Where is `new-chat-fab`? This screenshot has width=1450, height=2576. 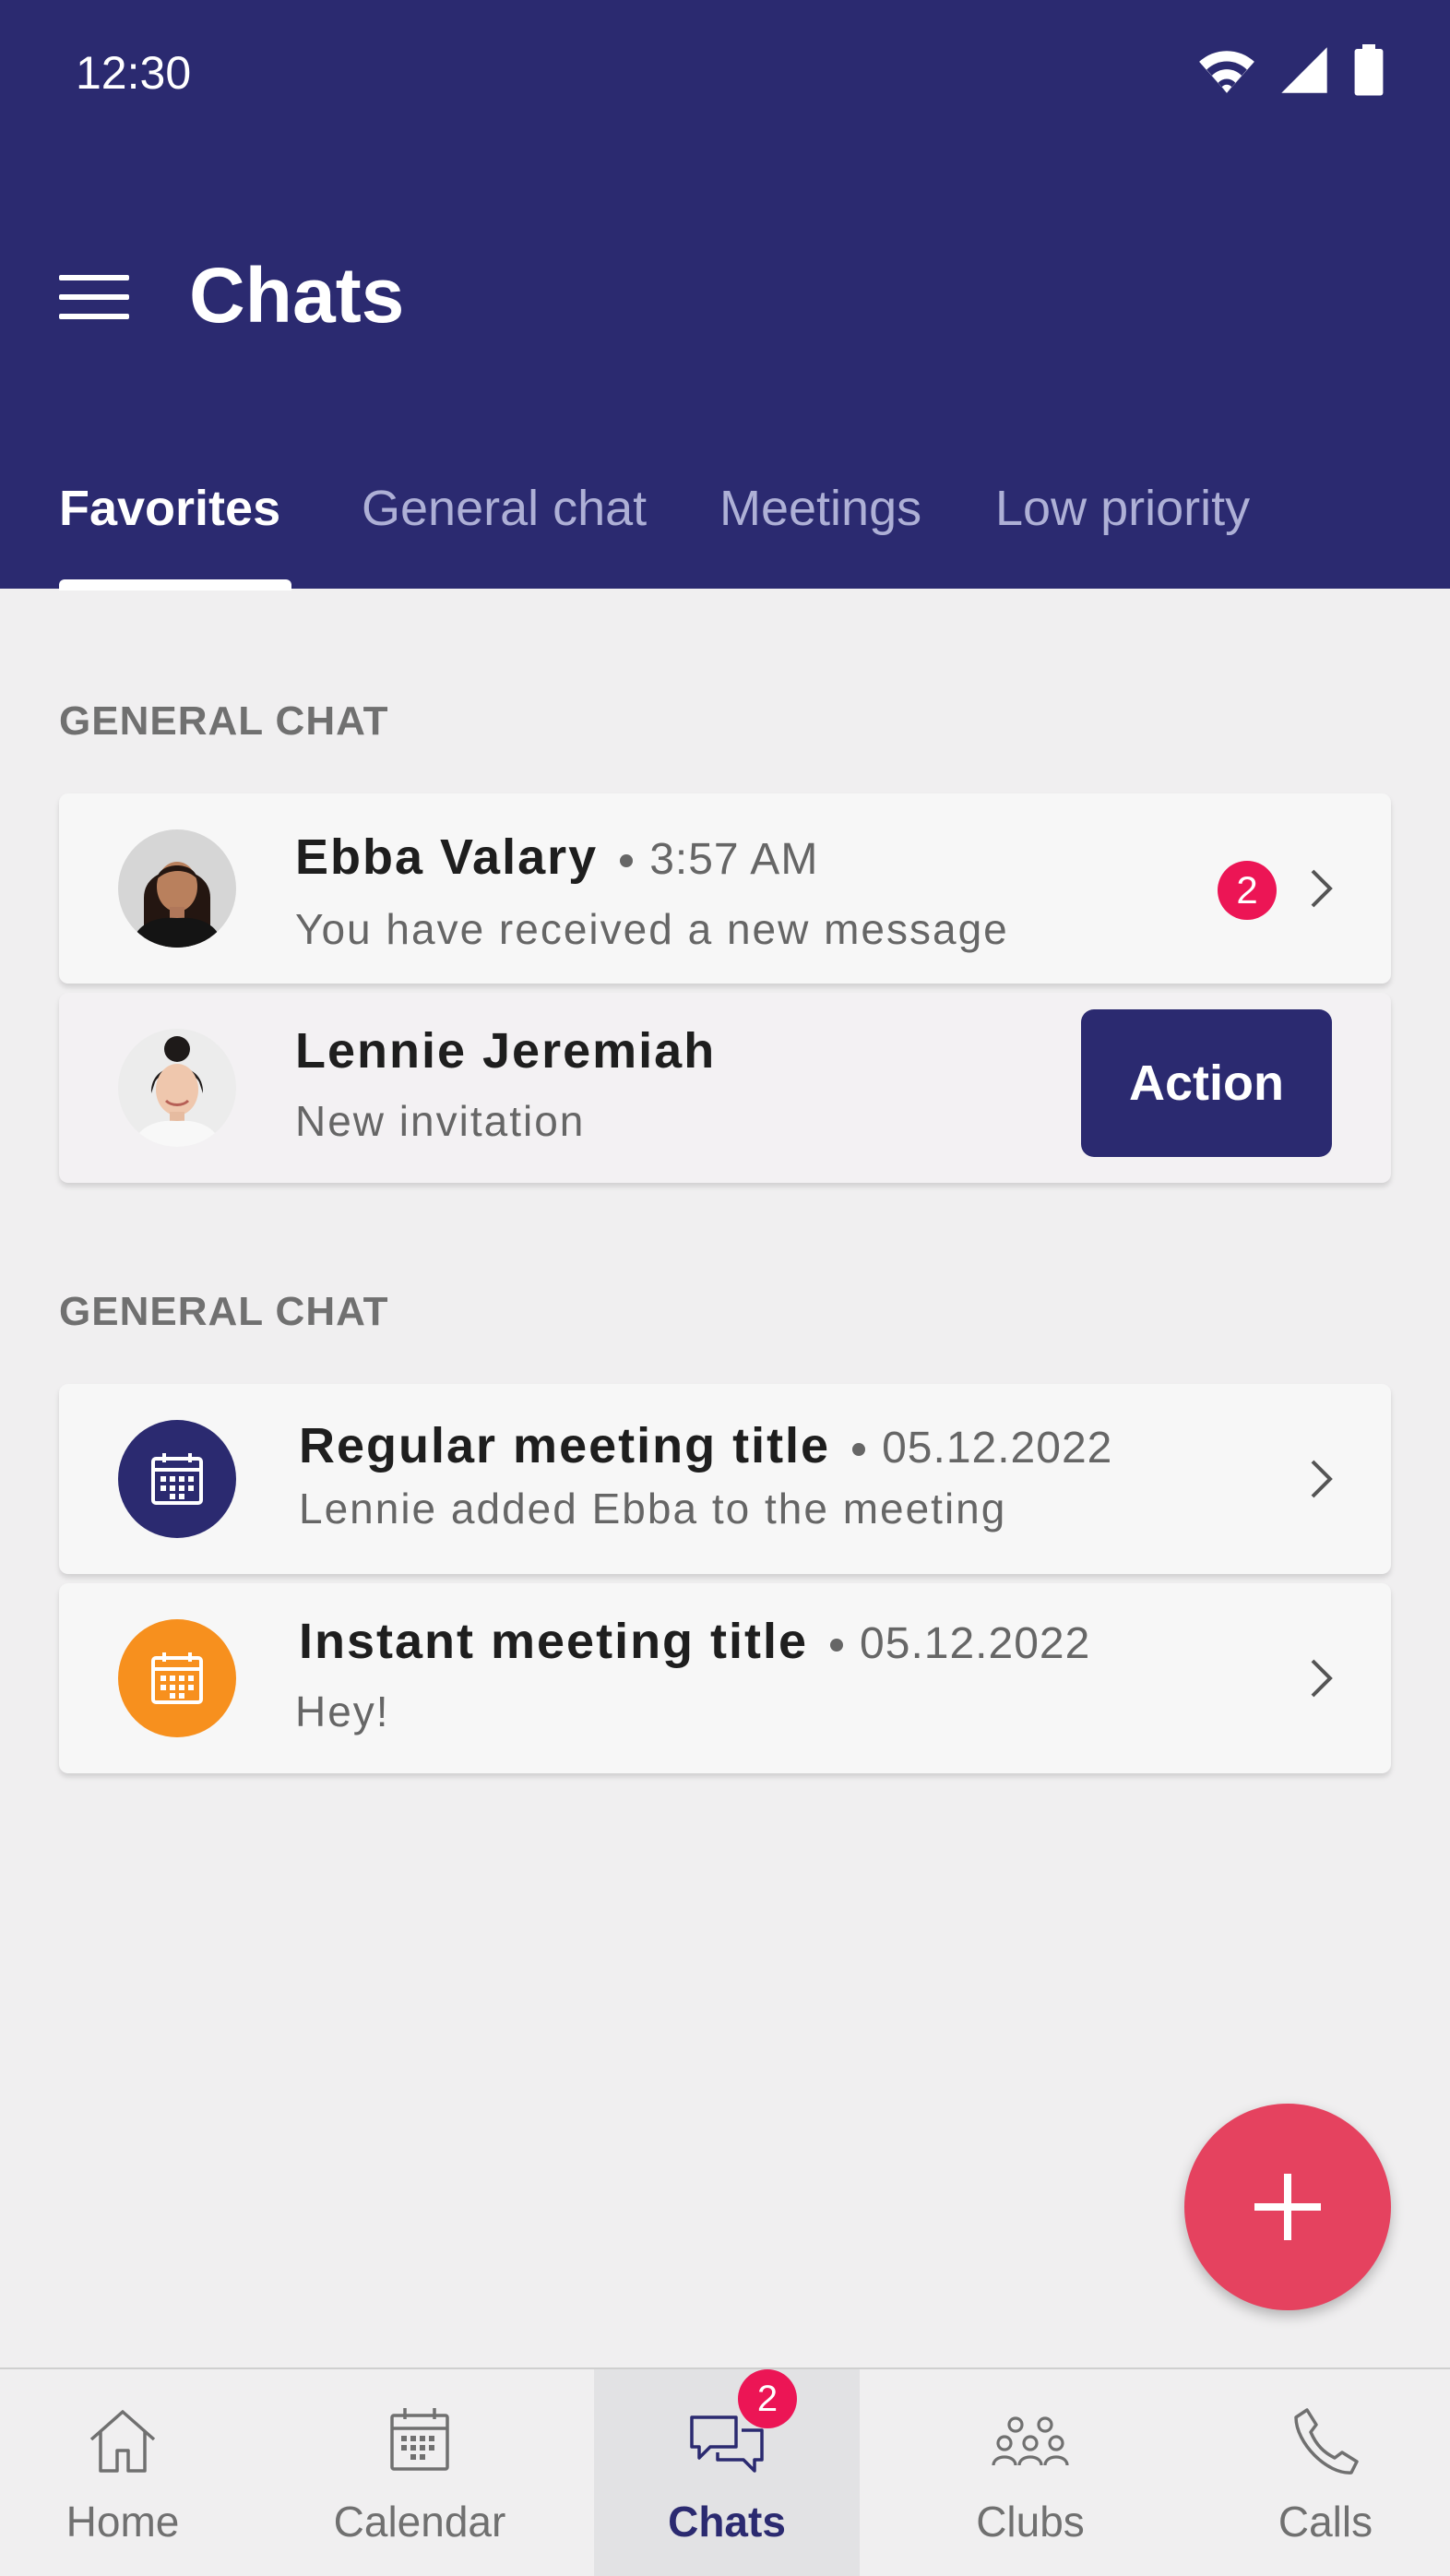
new-chat-fab is located at coordinates (1287, 2207).